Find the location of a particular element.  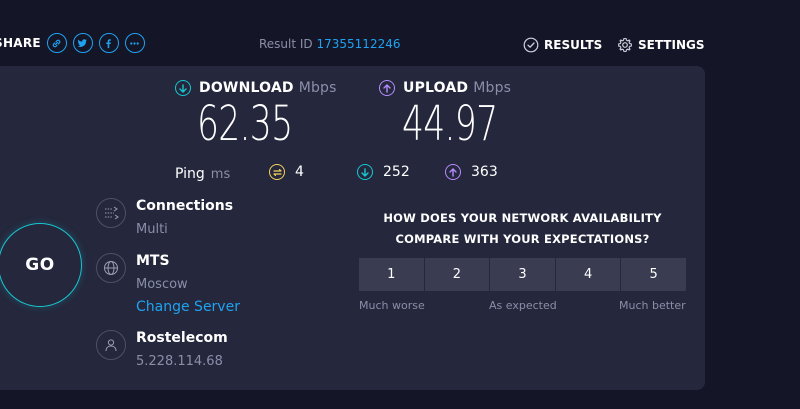

user-icon is located at coordinates (111, 345).